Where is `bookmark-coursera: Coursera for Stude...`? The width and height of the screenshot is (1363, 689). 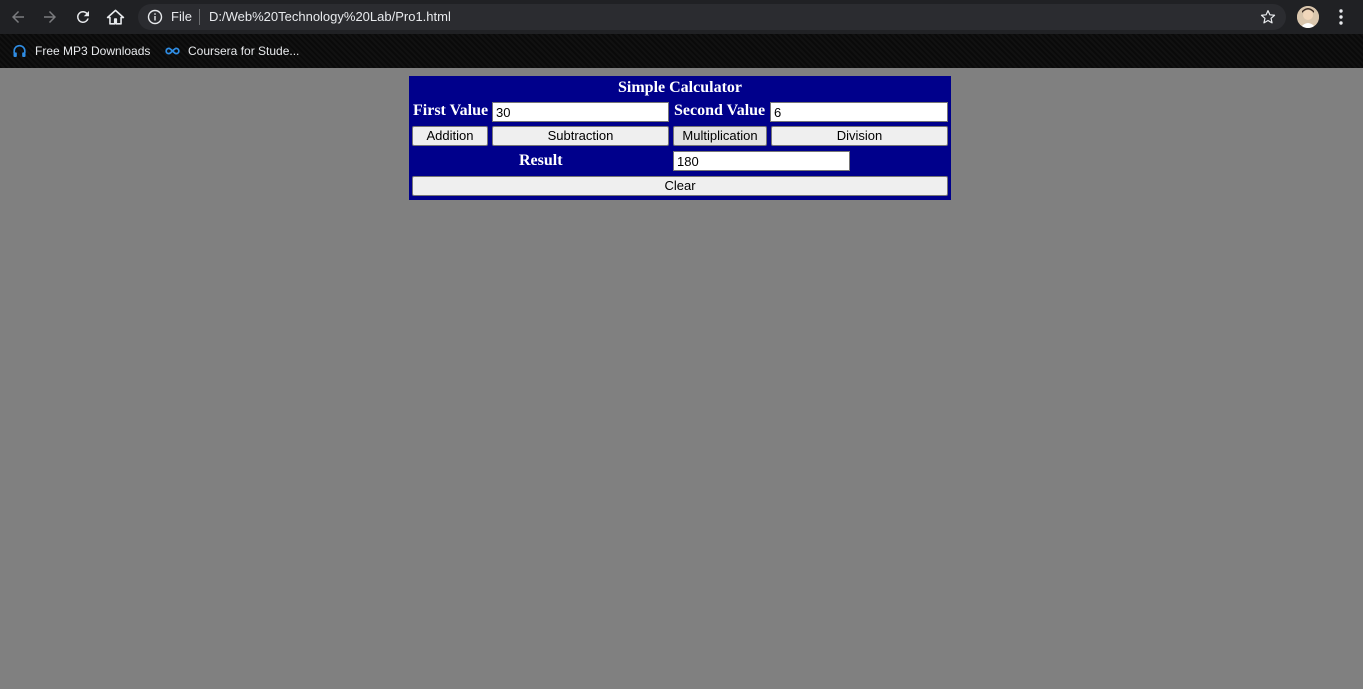 bookmark-coursera: Coursera for Stude... is located at coordinates (231, 51).